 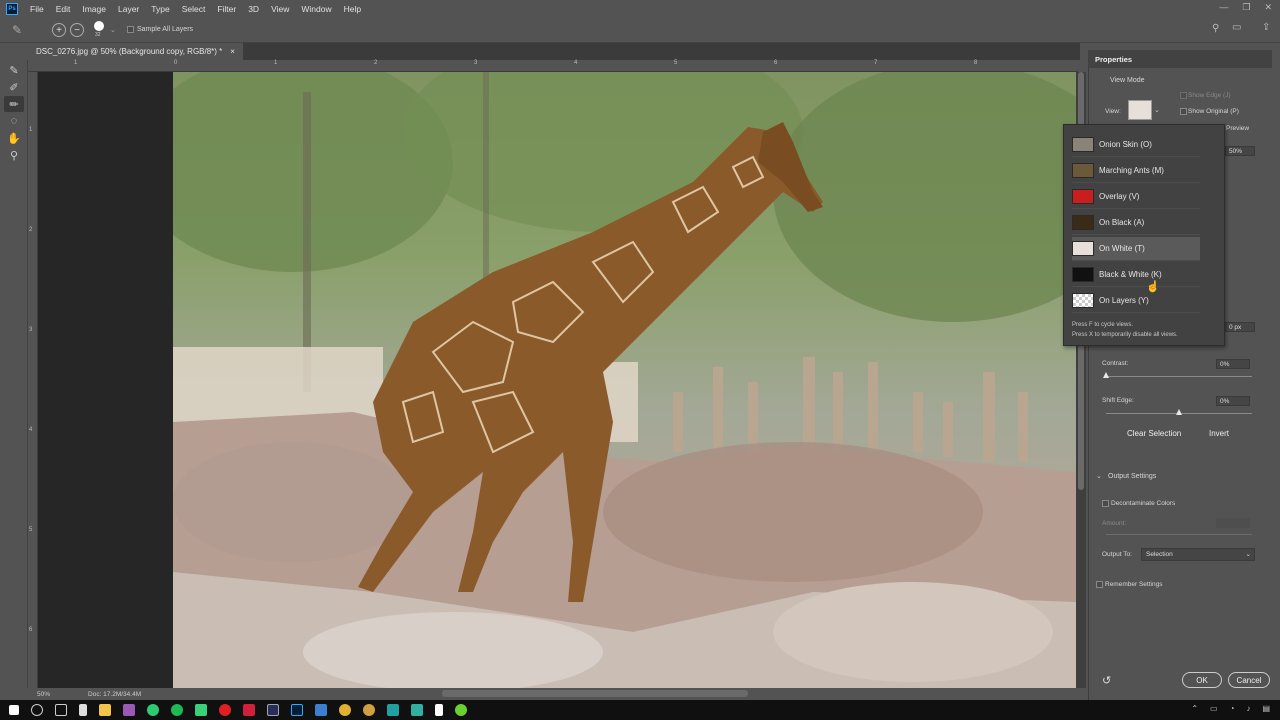 I want to click on share-icon: ⇪, so click(x=1266, y=27).